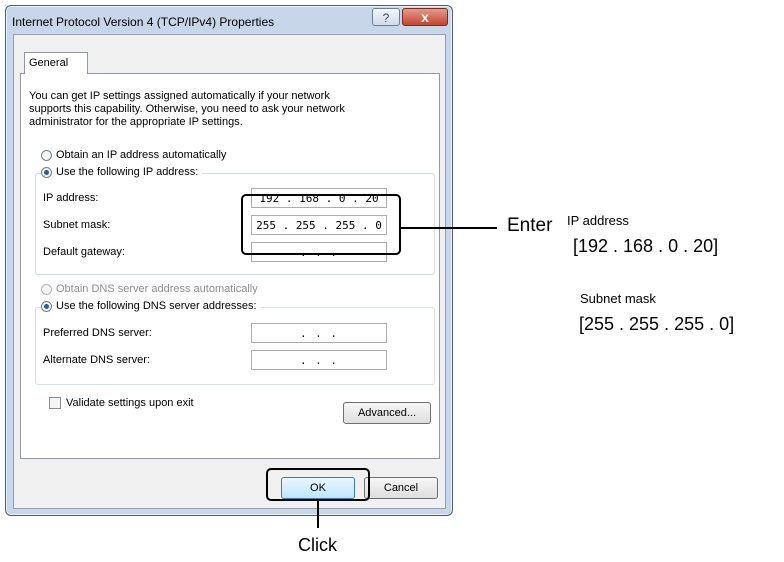 The height and width of the screenshot is (562, 784). I want to click on ip-address-label: IP address:, so click(71, 198).